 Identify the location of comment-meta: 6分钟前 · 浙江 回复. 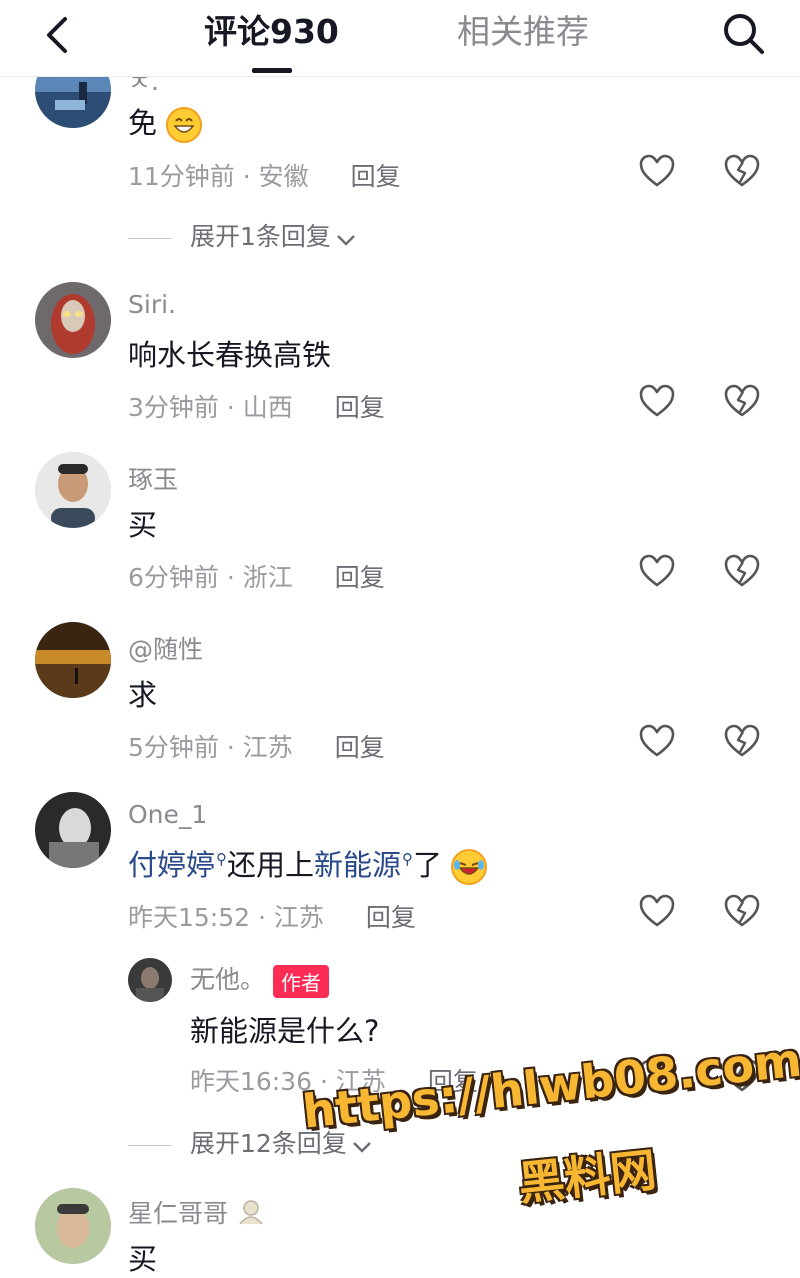
(256, 577).